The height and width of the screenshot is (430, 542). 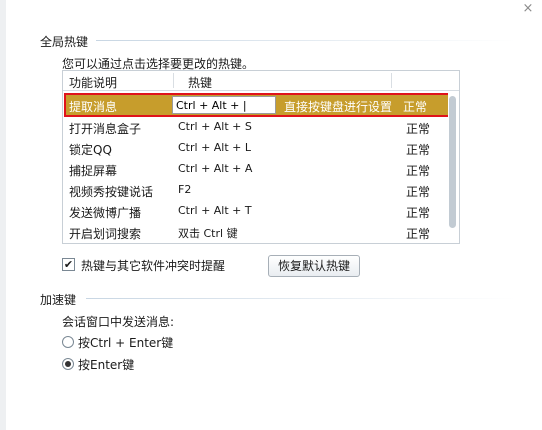 What do you see at coordinates (105, 234) in the screenshot?
I see `row-function: 开启划词搜索` at bounding box center [105, 234].